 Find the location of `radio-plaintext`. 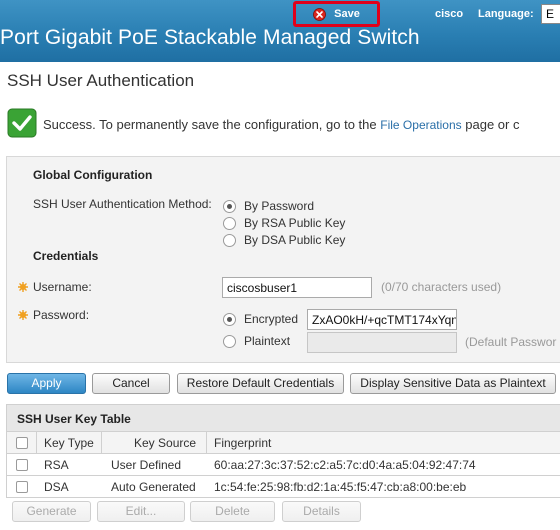

radio-plaintext is located at coordinates (229, 341).